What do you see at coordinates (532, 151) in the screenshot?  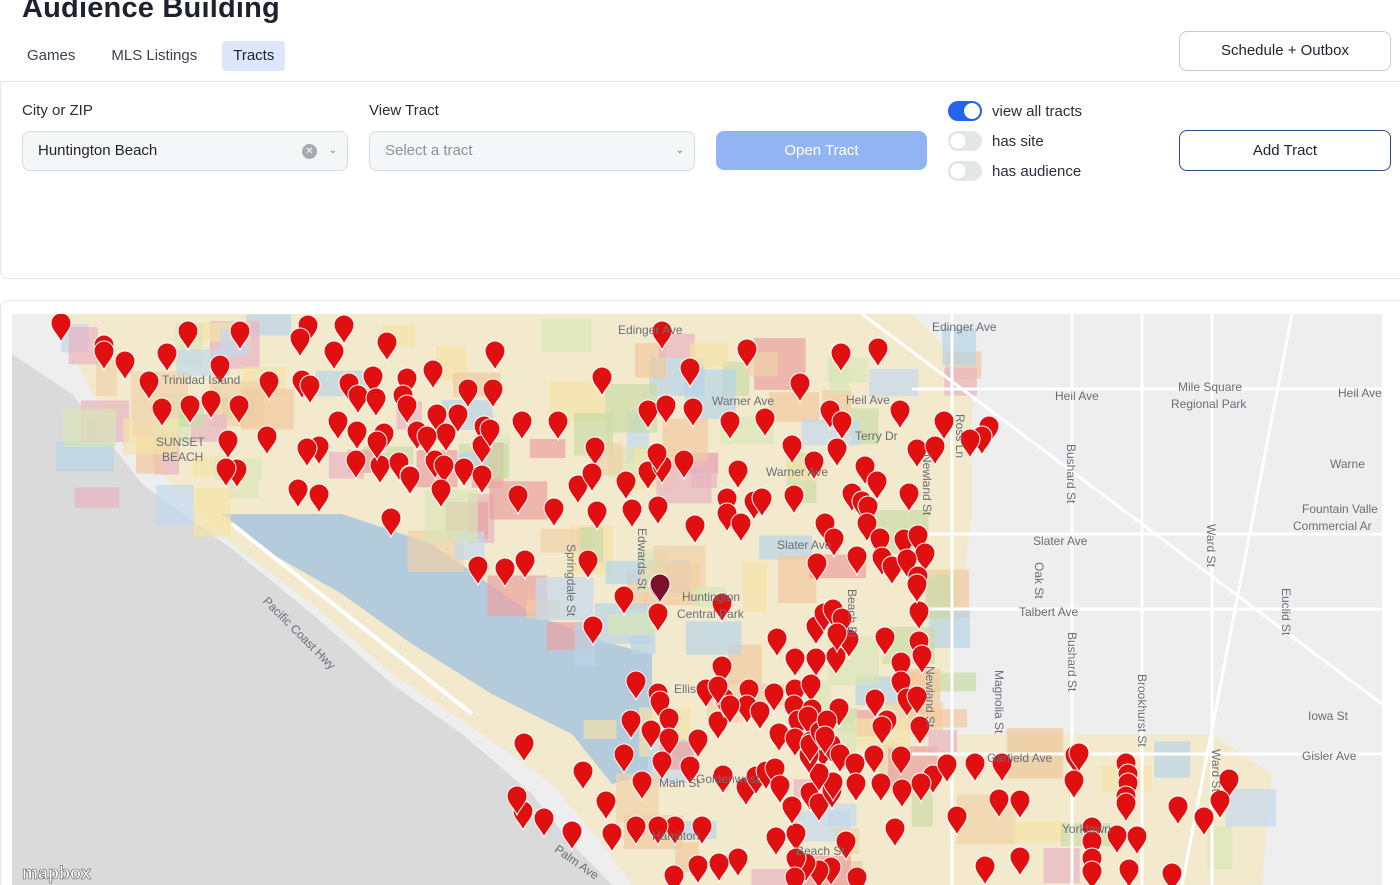 I see `tract-select: Select a tract ⌄` at bounding box center [532, 151].